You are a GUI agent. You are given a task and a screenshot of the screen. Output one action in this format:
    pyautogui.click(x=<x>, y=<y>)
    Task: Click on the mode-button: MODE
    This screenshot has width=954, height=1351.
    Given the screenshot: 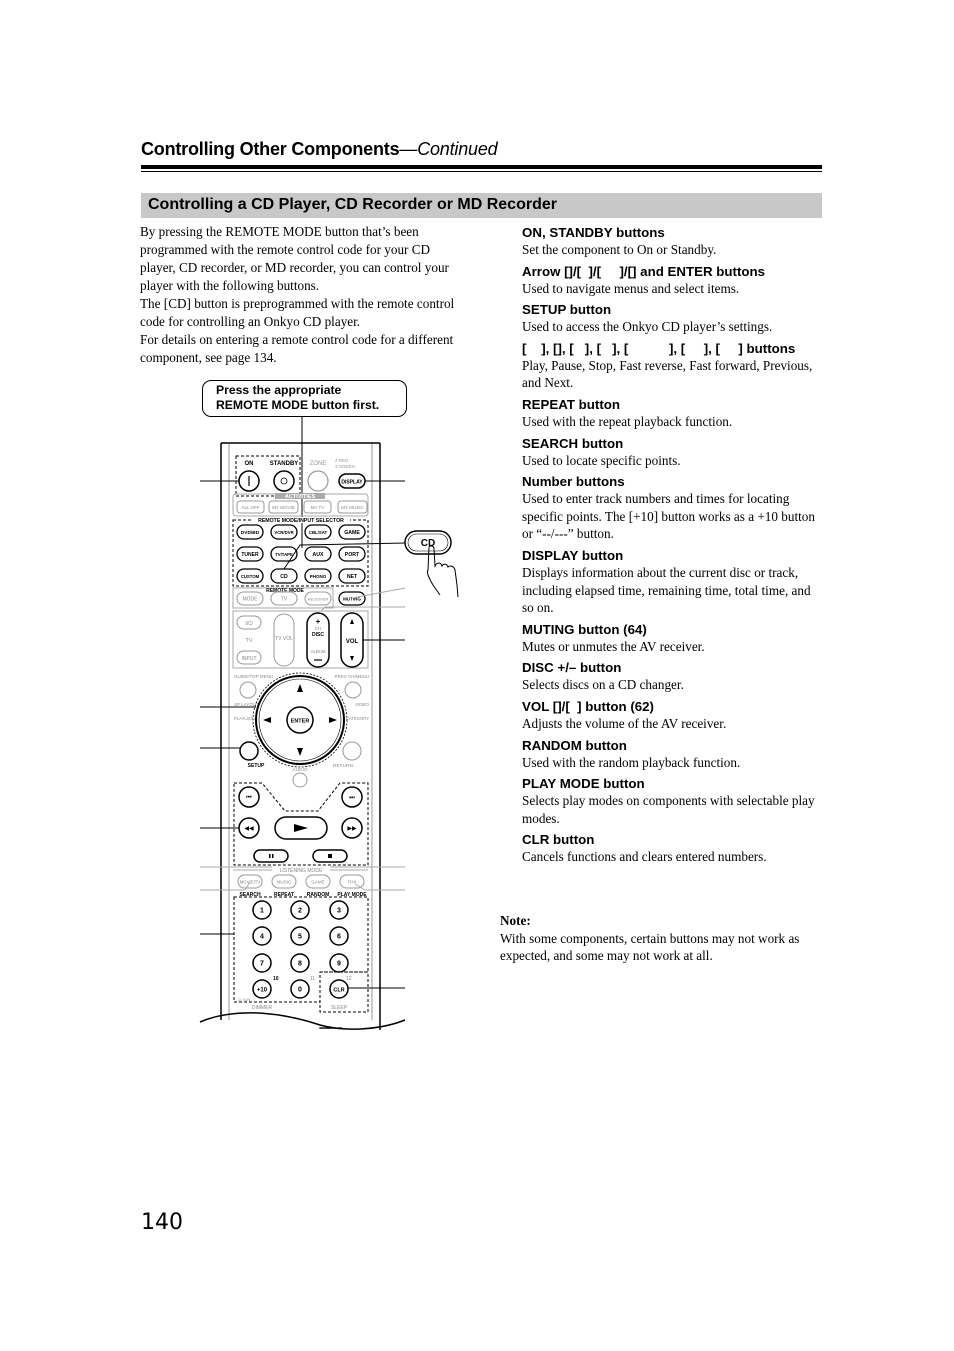 What is the action you would take?
    pyautogui.click(x=250, y=598)
    